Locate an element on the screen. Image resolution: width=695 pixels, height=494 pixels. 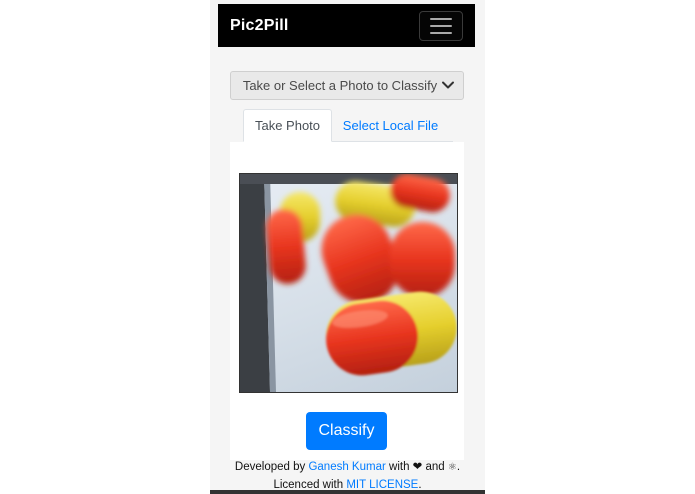
tab-select-local-file: Select Local File is located at coordinates (390, 125).